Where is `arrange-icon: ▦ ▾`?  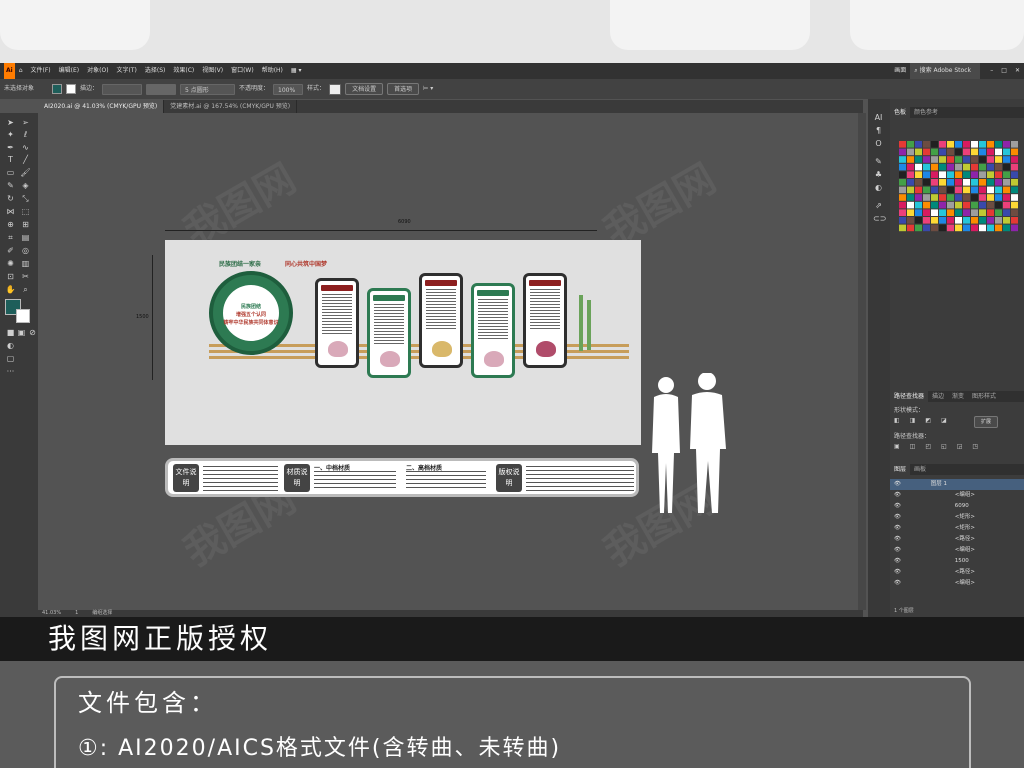 arrange-icon: ▦ ▾ is located at coordinates (296, 71).